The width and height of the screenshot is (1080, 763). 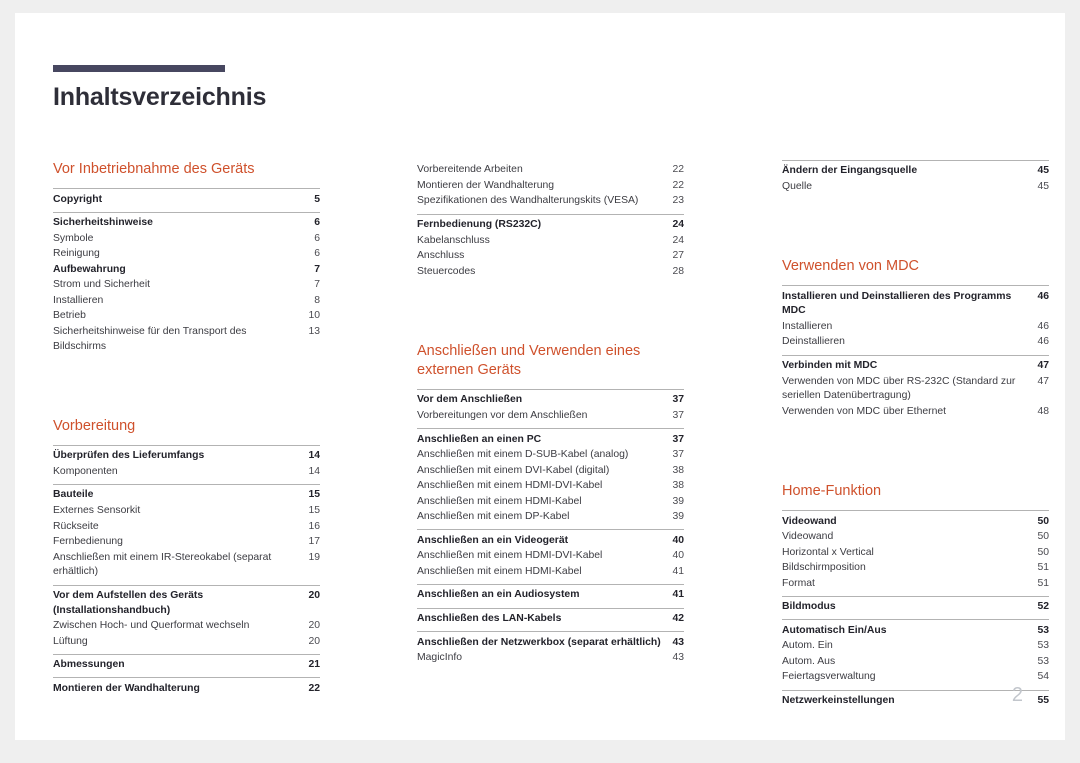 I want to click on toc-entry-heading: Videowand 50, so click(x=915, y=522).